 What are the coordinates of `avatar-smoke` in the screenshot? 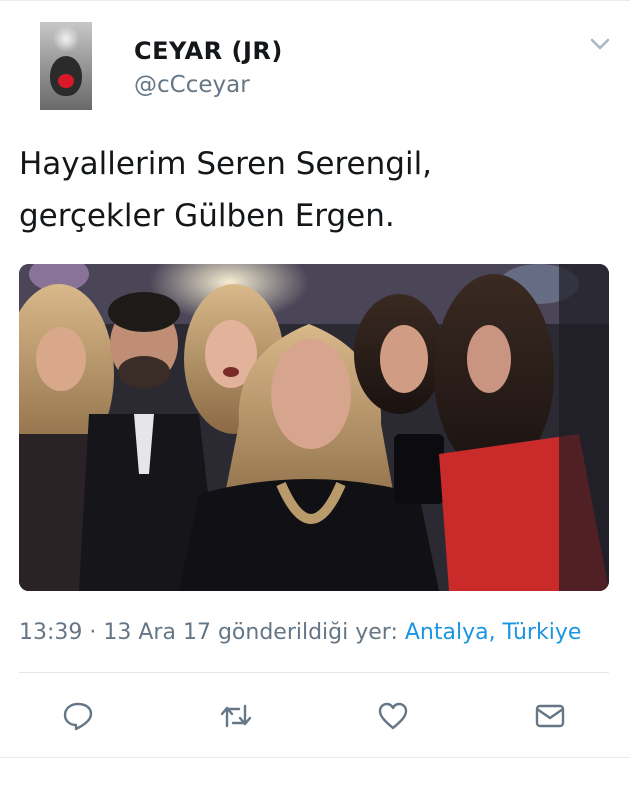 It's located at (66, 39).